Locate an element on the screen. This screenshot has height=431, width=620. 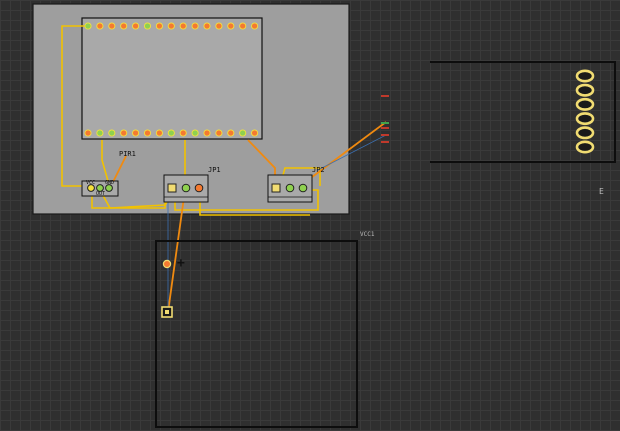
pir-pin-mid-label: OUT is located at coordinates (101, 194).